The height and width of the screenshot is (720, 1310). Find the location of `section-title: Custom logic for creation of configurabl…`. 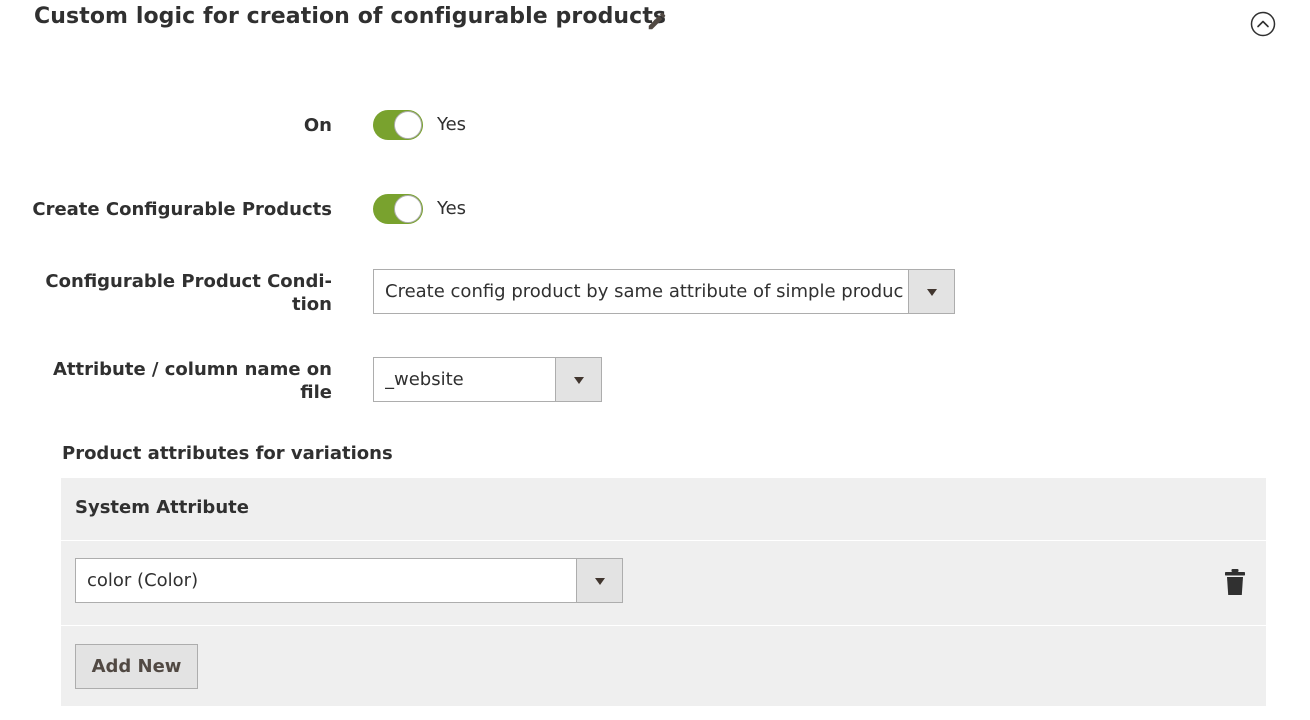

section-title: Custom logic for creation of configurabl… is located at coordinates (350, 16).